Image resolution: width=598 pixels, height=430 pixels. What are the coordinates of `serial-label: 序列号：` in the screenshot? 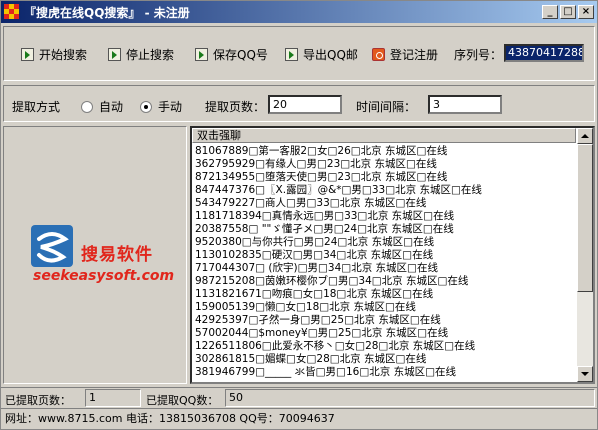 It's located at (478, 55).